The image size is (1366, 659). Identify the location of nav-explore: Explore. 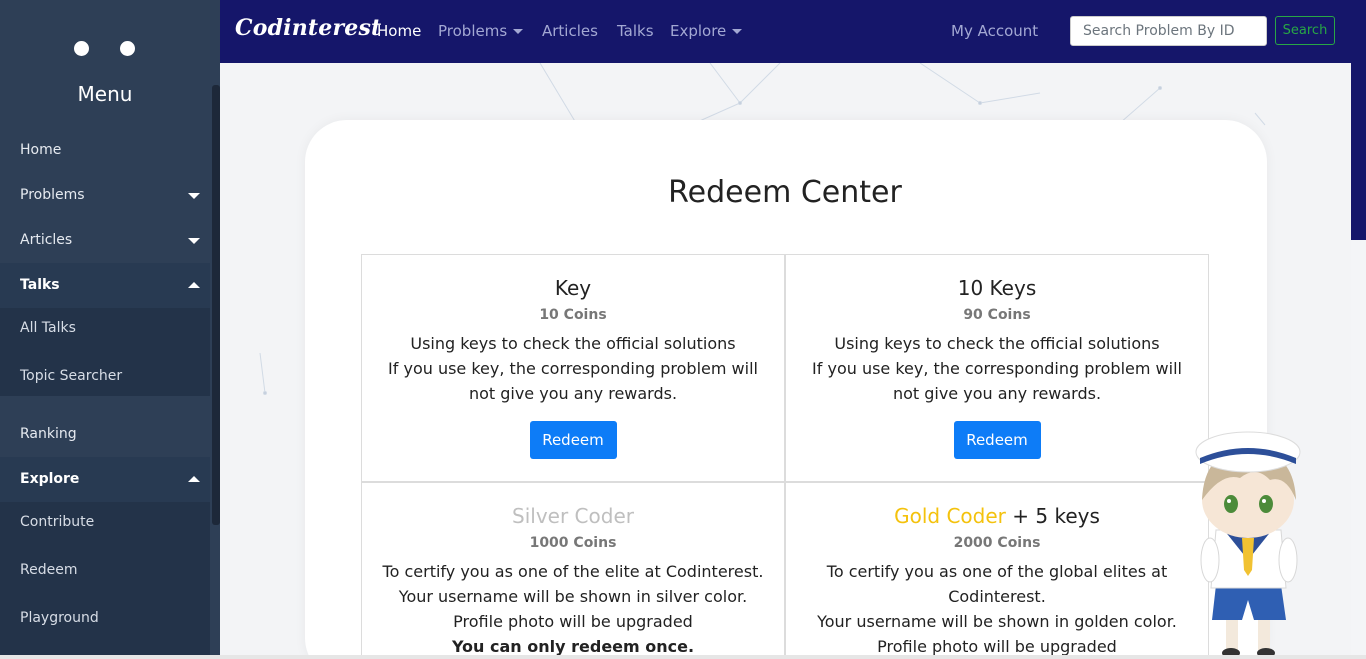
(706, 31).